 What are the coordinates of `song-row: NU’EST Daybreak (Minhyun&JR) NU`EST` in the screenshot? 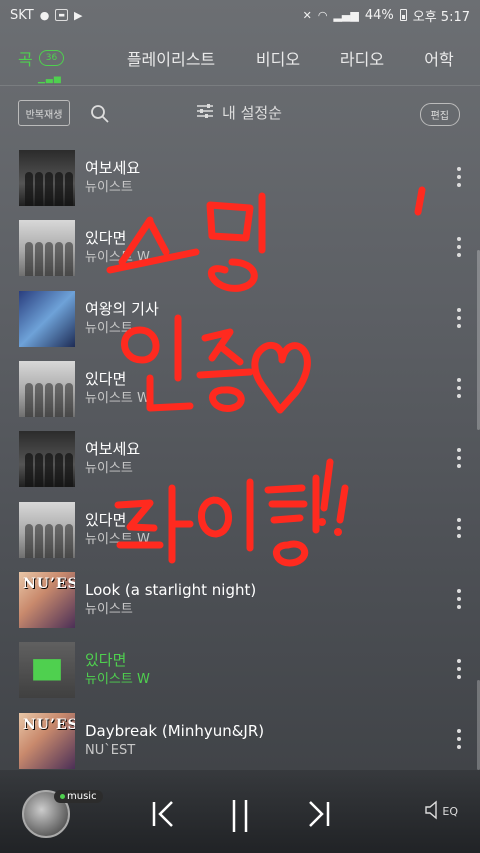 It's located at (240, 740).